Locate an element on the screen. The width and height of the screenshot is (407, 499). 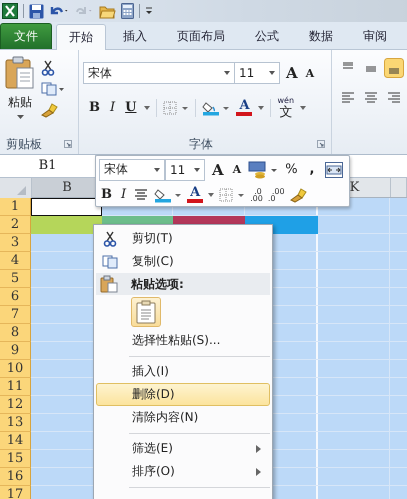
ribbon-tab: 开始 is located at coordinates (81, 37).